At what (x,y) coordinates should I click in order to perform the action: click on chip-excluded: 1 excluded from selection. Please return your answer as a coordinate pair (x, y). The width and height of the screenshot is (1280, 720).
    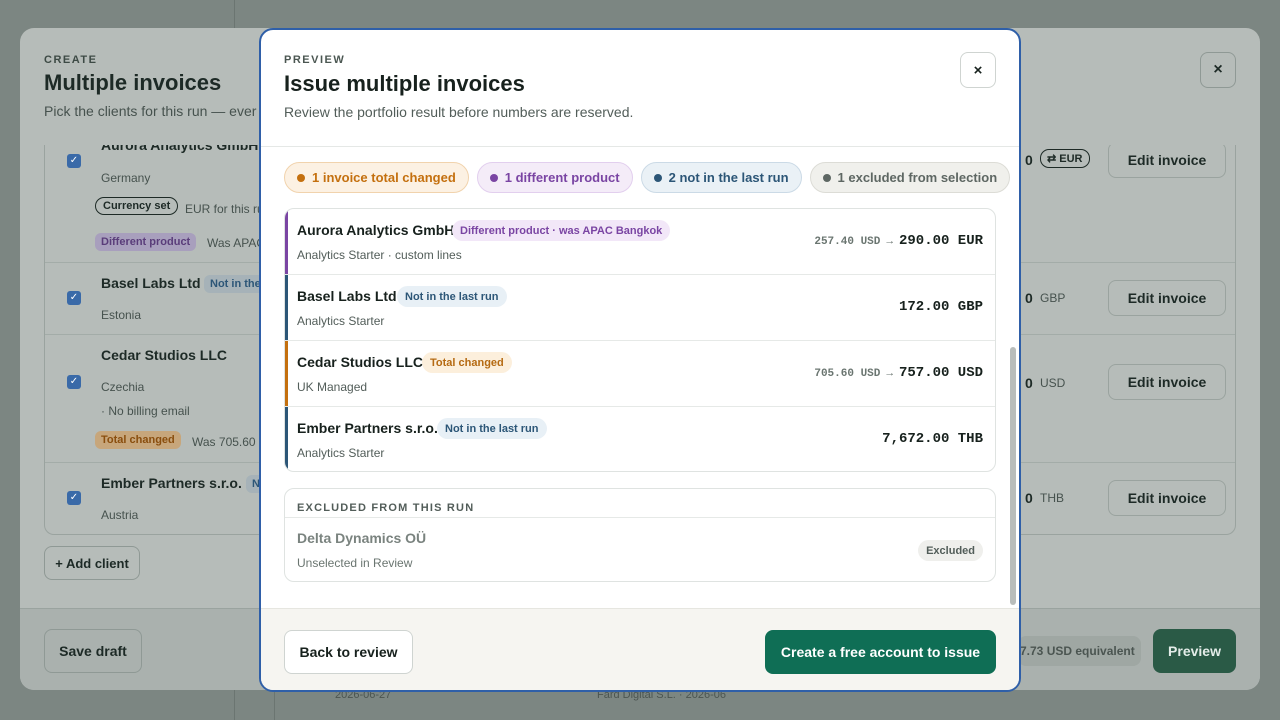
    Looking at the image, I should click on (910, 177).